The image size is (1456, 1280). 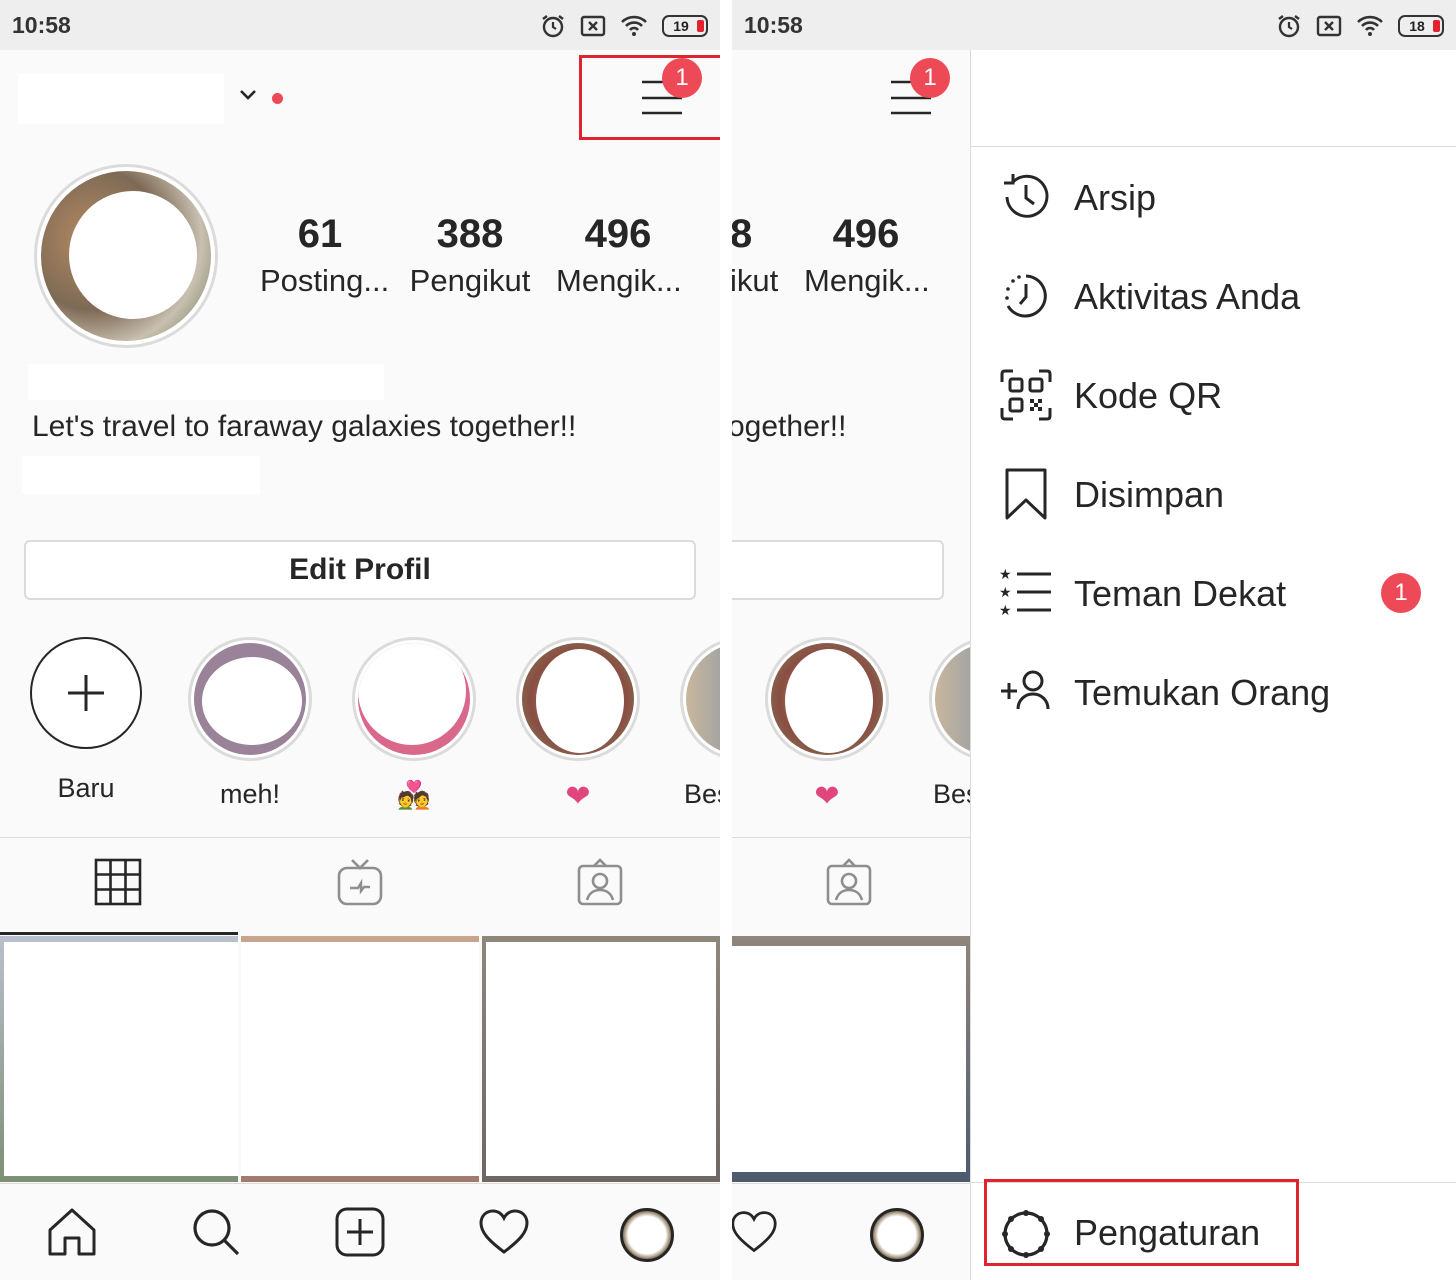 What do you see at coordinates (414, 795) in the screenshot?
I see `highlight-label: 💑` at bounding box center [414, 795].